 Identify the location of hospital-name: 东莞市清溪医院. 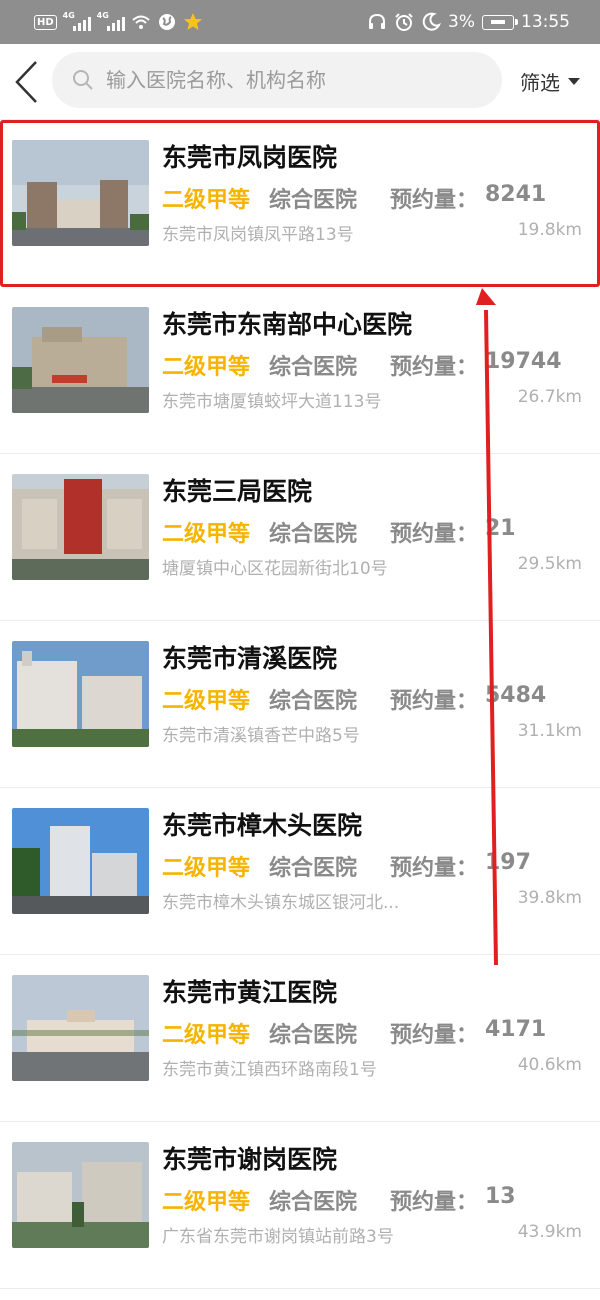
(250, 658).